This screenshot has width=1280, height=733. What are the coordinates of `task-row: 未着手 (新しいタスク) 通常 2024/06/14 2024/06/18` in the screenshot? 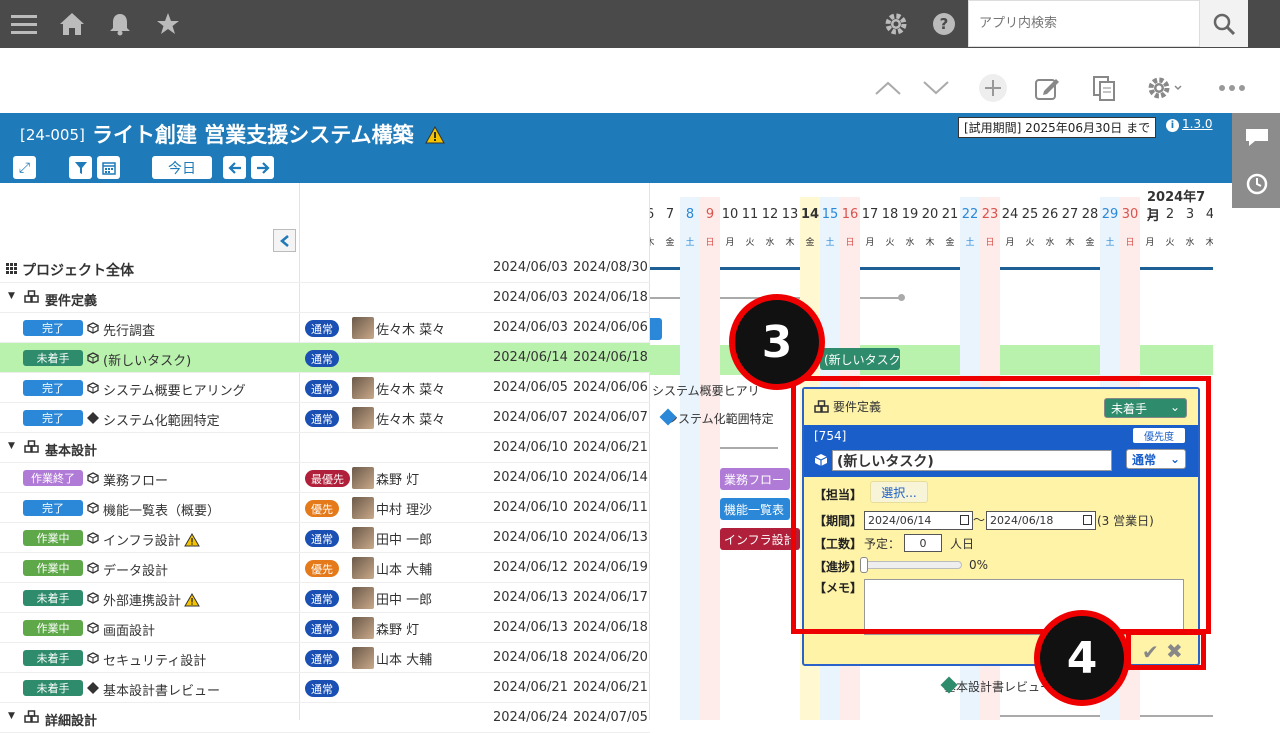 It's located at (325, 358).